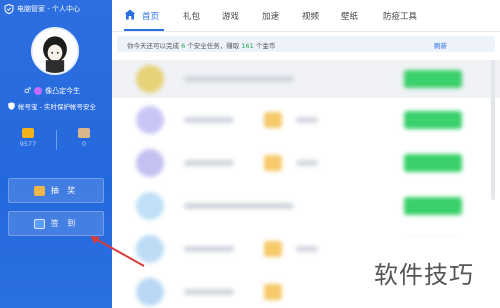 This screenshot has height=308, width=500. Describe the element at coordinates (28, 90) in the screenshot. I see `male-sign-icon: ♂` at that location.